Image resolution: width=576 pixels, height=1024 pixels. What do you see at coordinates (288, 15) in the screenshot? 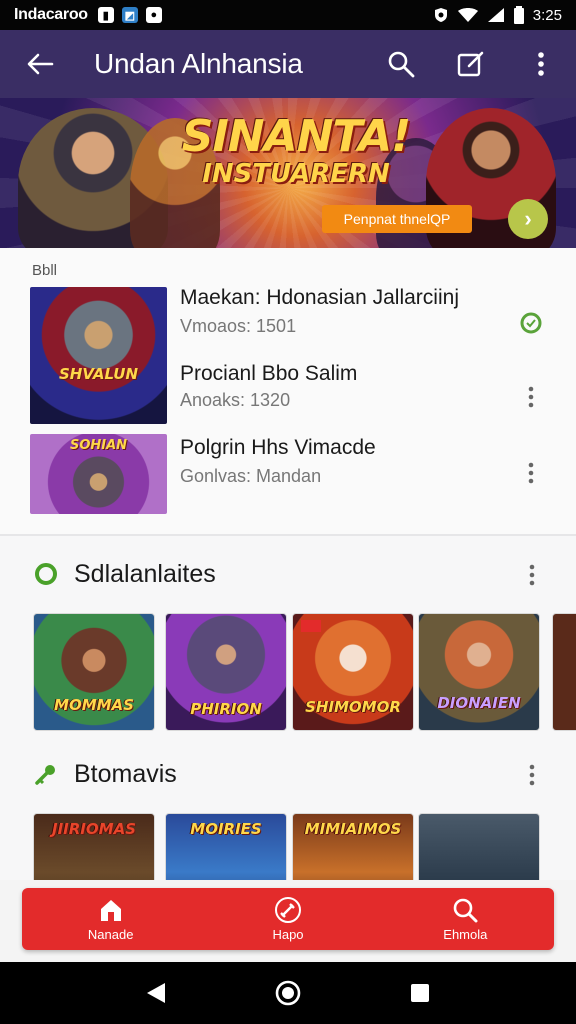
I see `status-bar: Indacaroo ▮ ◩ ● 3:25` at bounding box center [288, 15].